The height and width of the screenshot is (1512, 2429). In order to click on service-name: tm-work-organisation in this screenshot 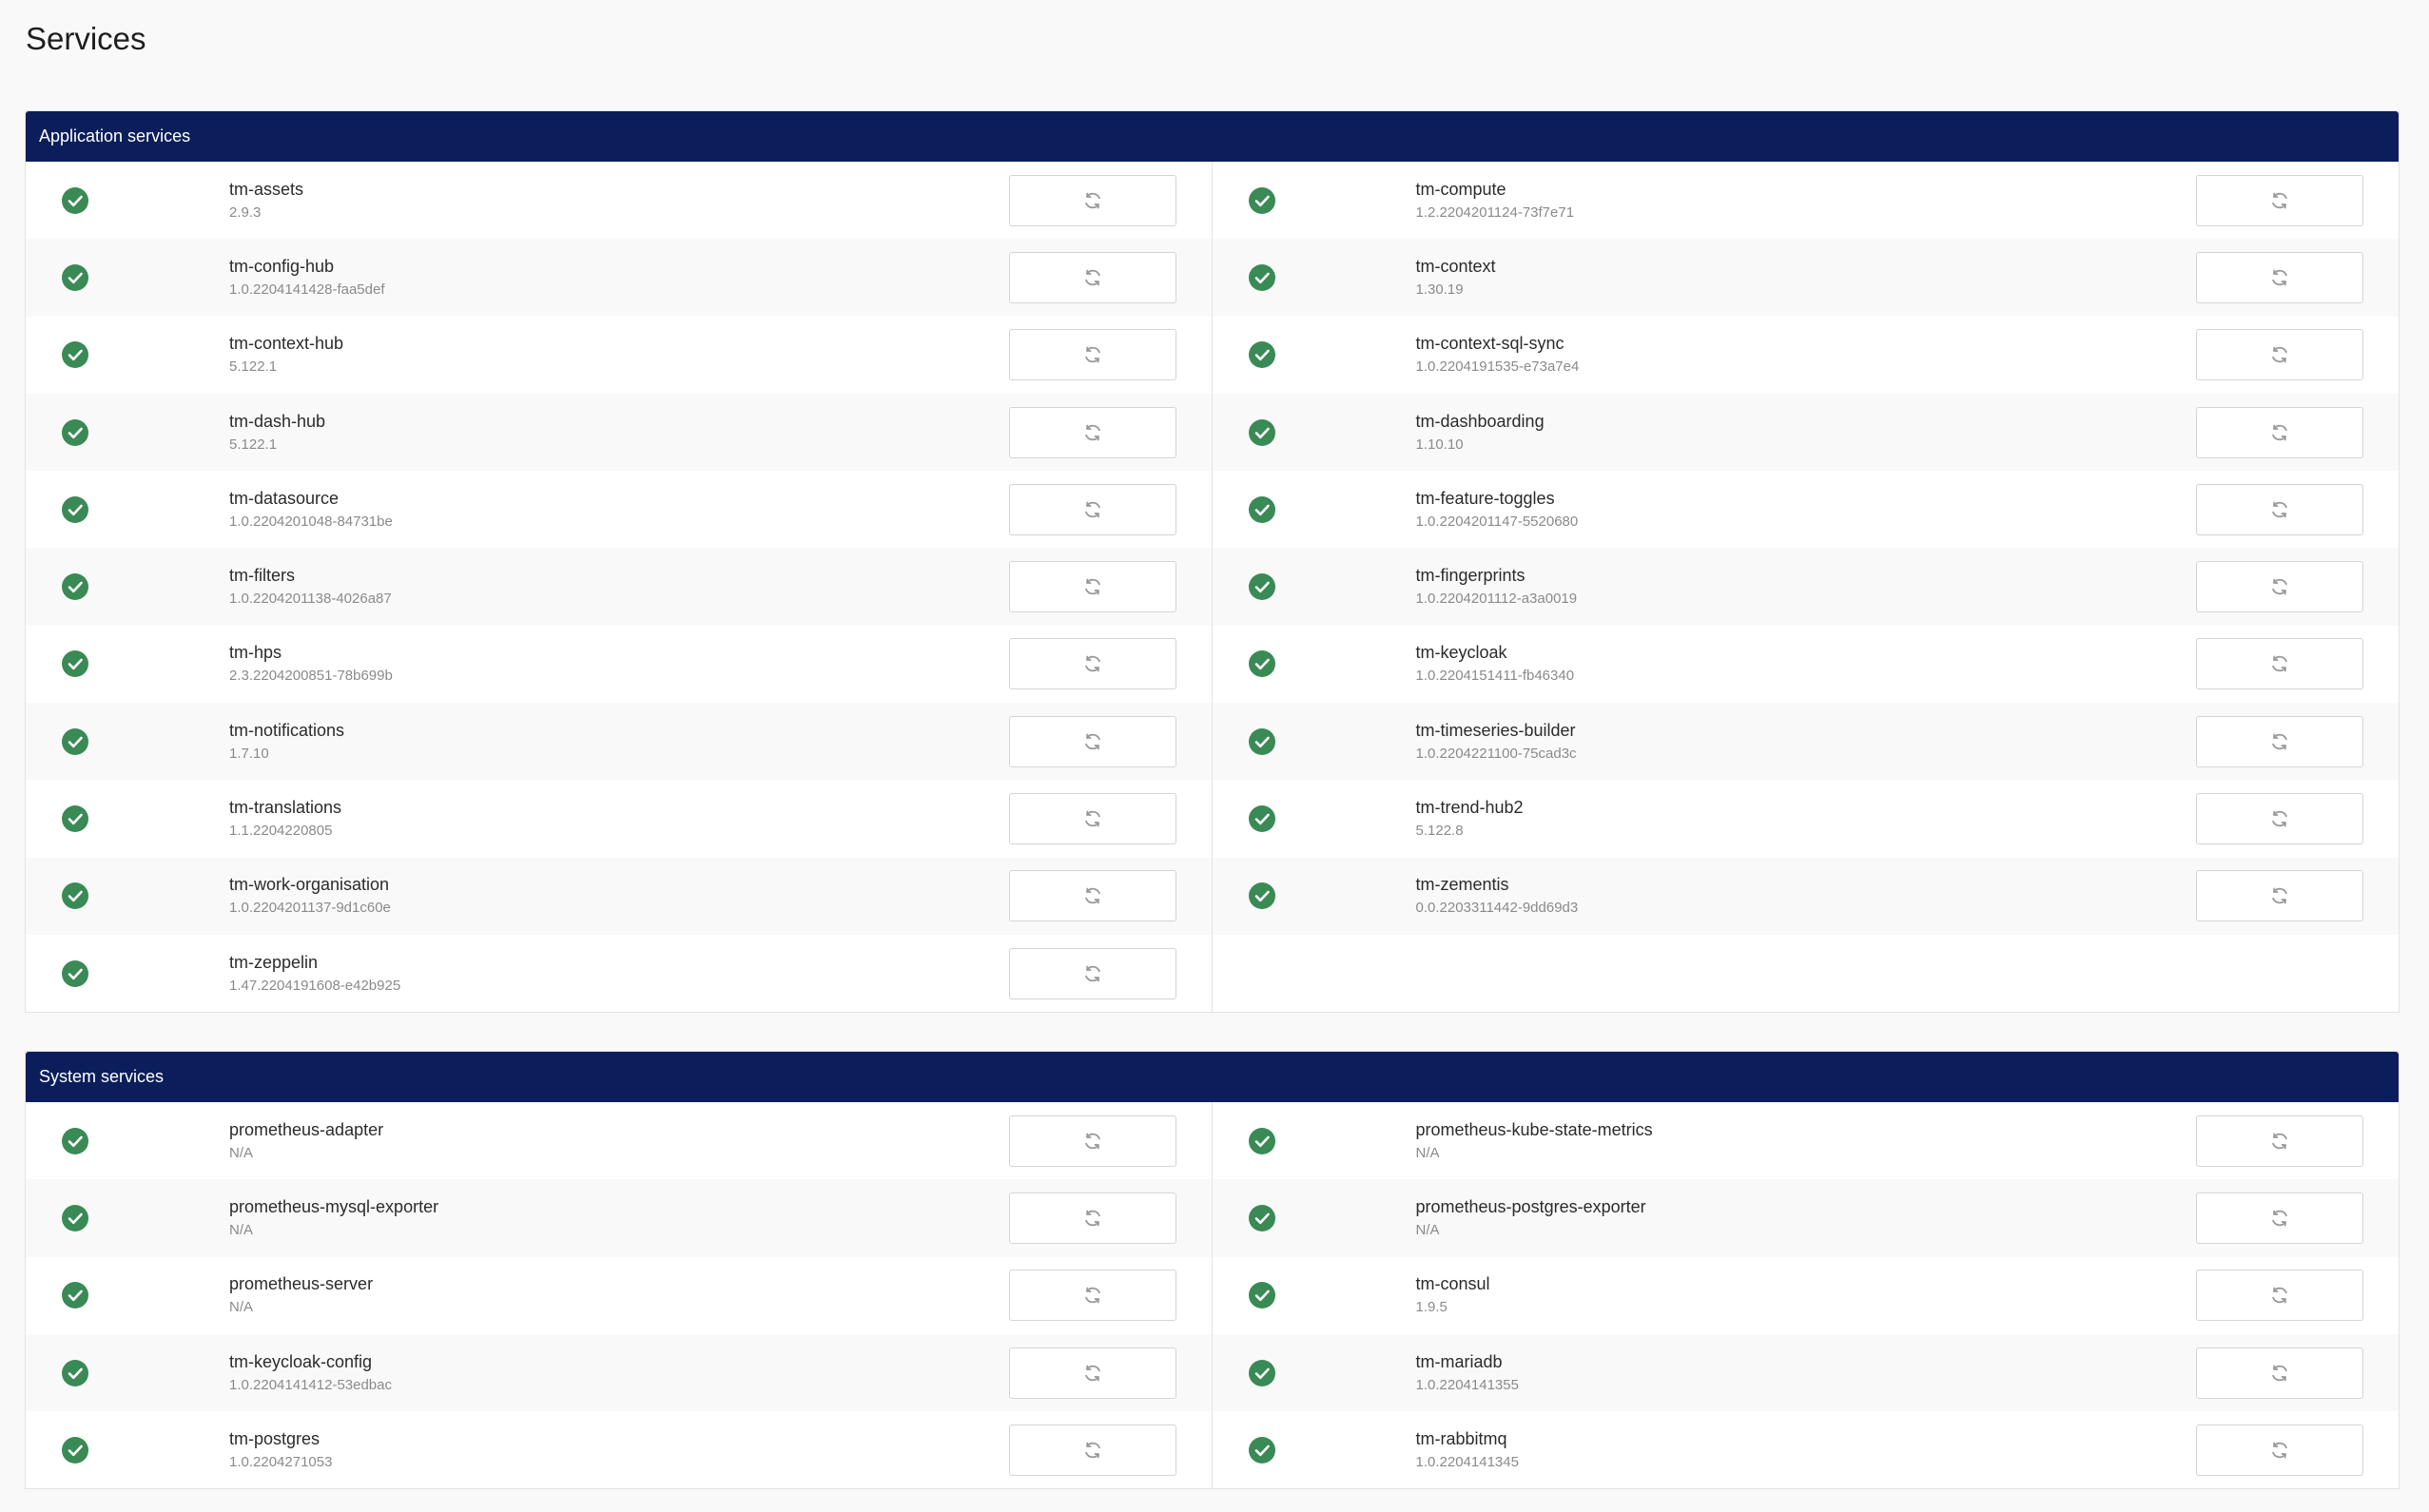, I will do `click(309, 885)`.